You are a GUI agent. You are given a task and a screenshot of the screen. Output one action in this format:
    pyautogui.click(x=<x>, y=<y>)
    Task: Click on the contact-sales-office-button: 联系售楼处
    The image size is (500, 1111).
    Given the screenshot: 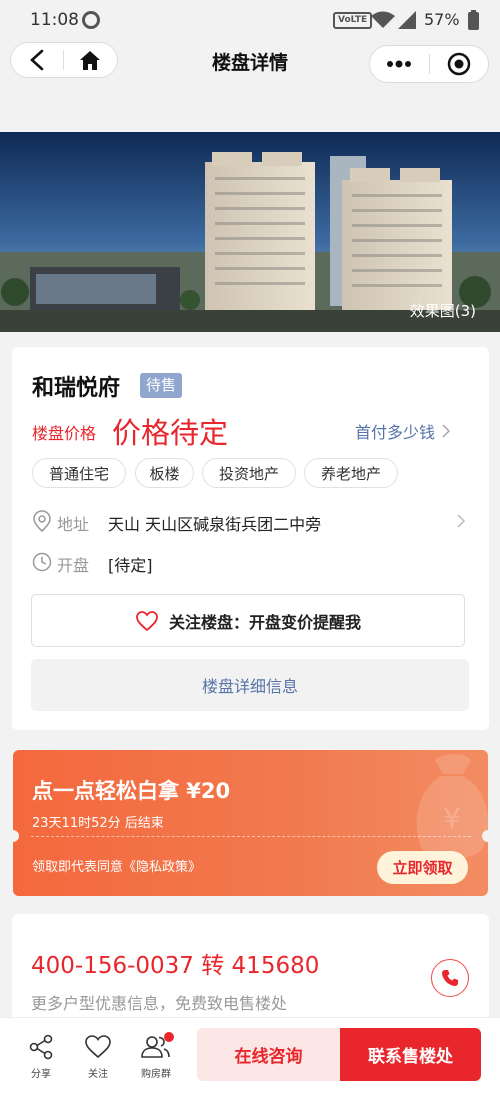 What is the action you would take?
    pyautogui.click(x=410, y=1054)
    